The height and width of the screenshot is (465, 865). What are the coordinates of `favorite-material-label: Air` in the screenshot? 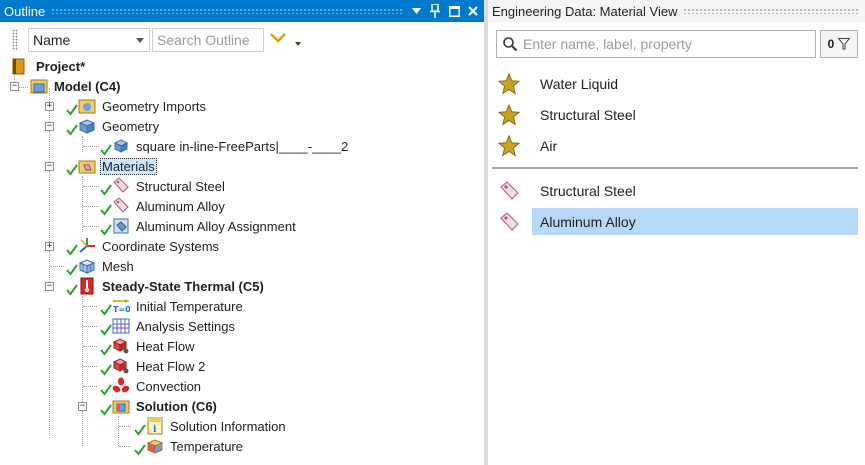 It's located at (549, 145).